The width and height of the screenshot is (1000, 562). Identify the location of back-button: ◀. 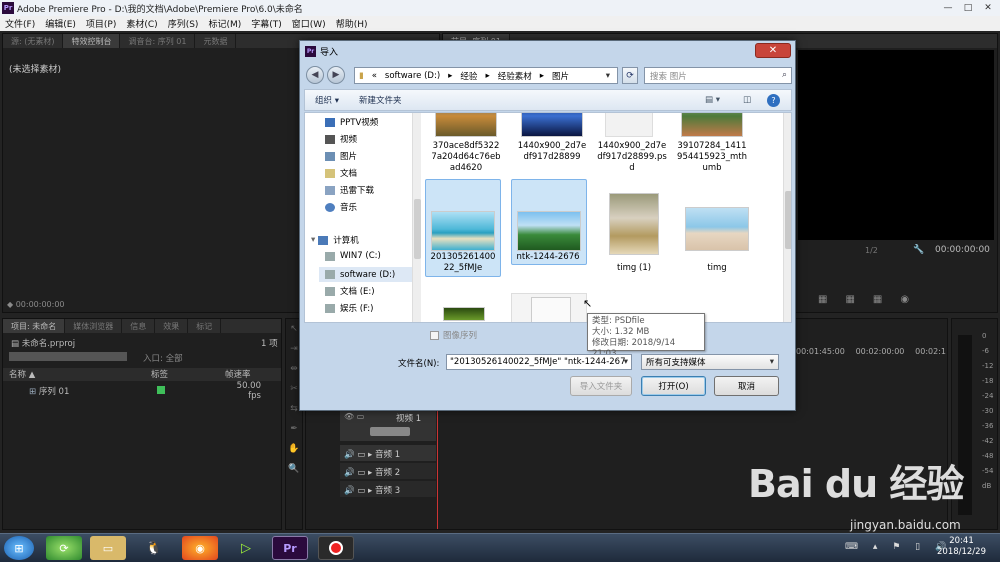
(315, 75).